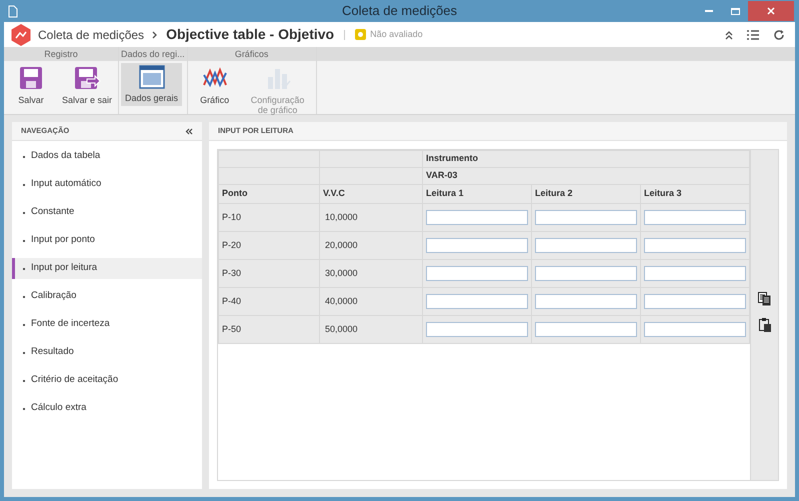  What do you see at coordinates (189, 131) in the screenshot?
I see `double-chevron-left-icon` at bounding box center [189, 131].